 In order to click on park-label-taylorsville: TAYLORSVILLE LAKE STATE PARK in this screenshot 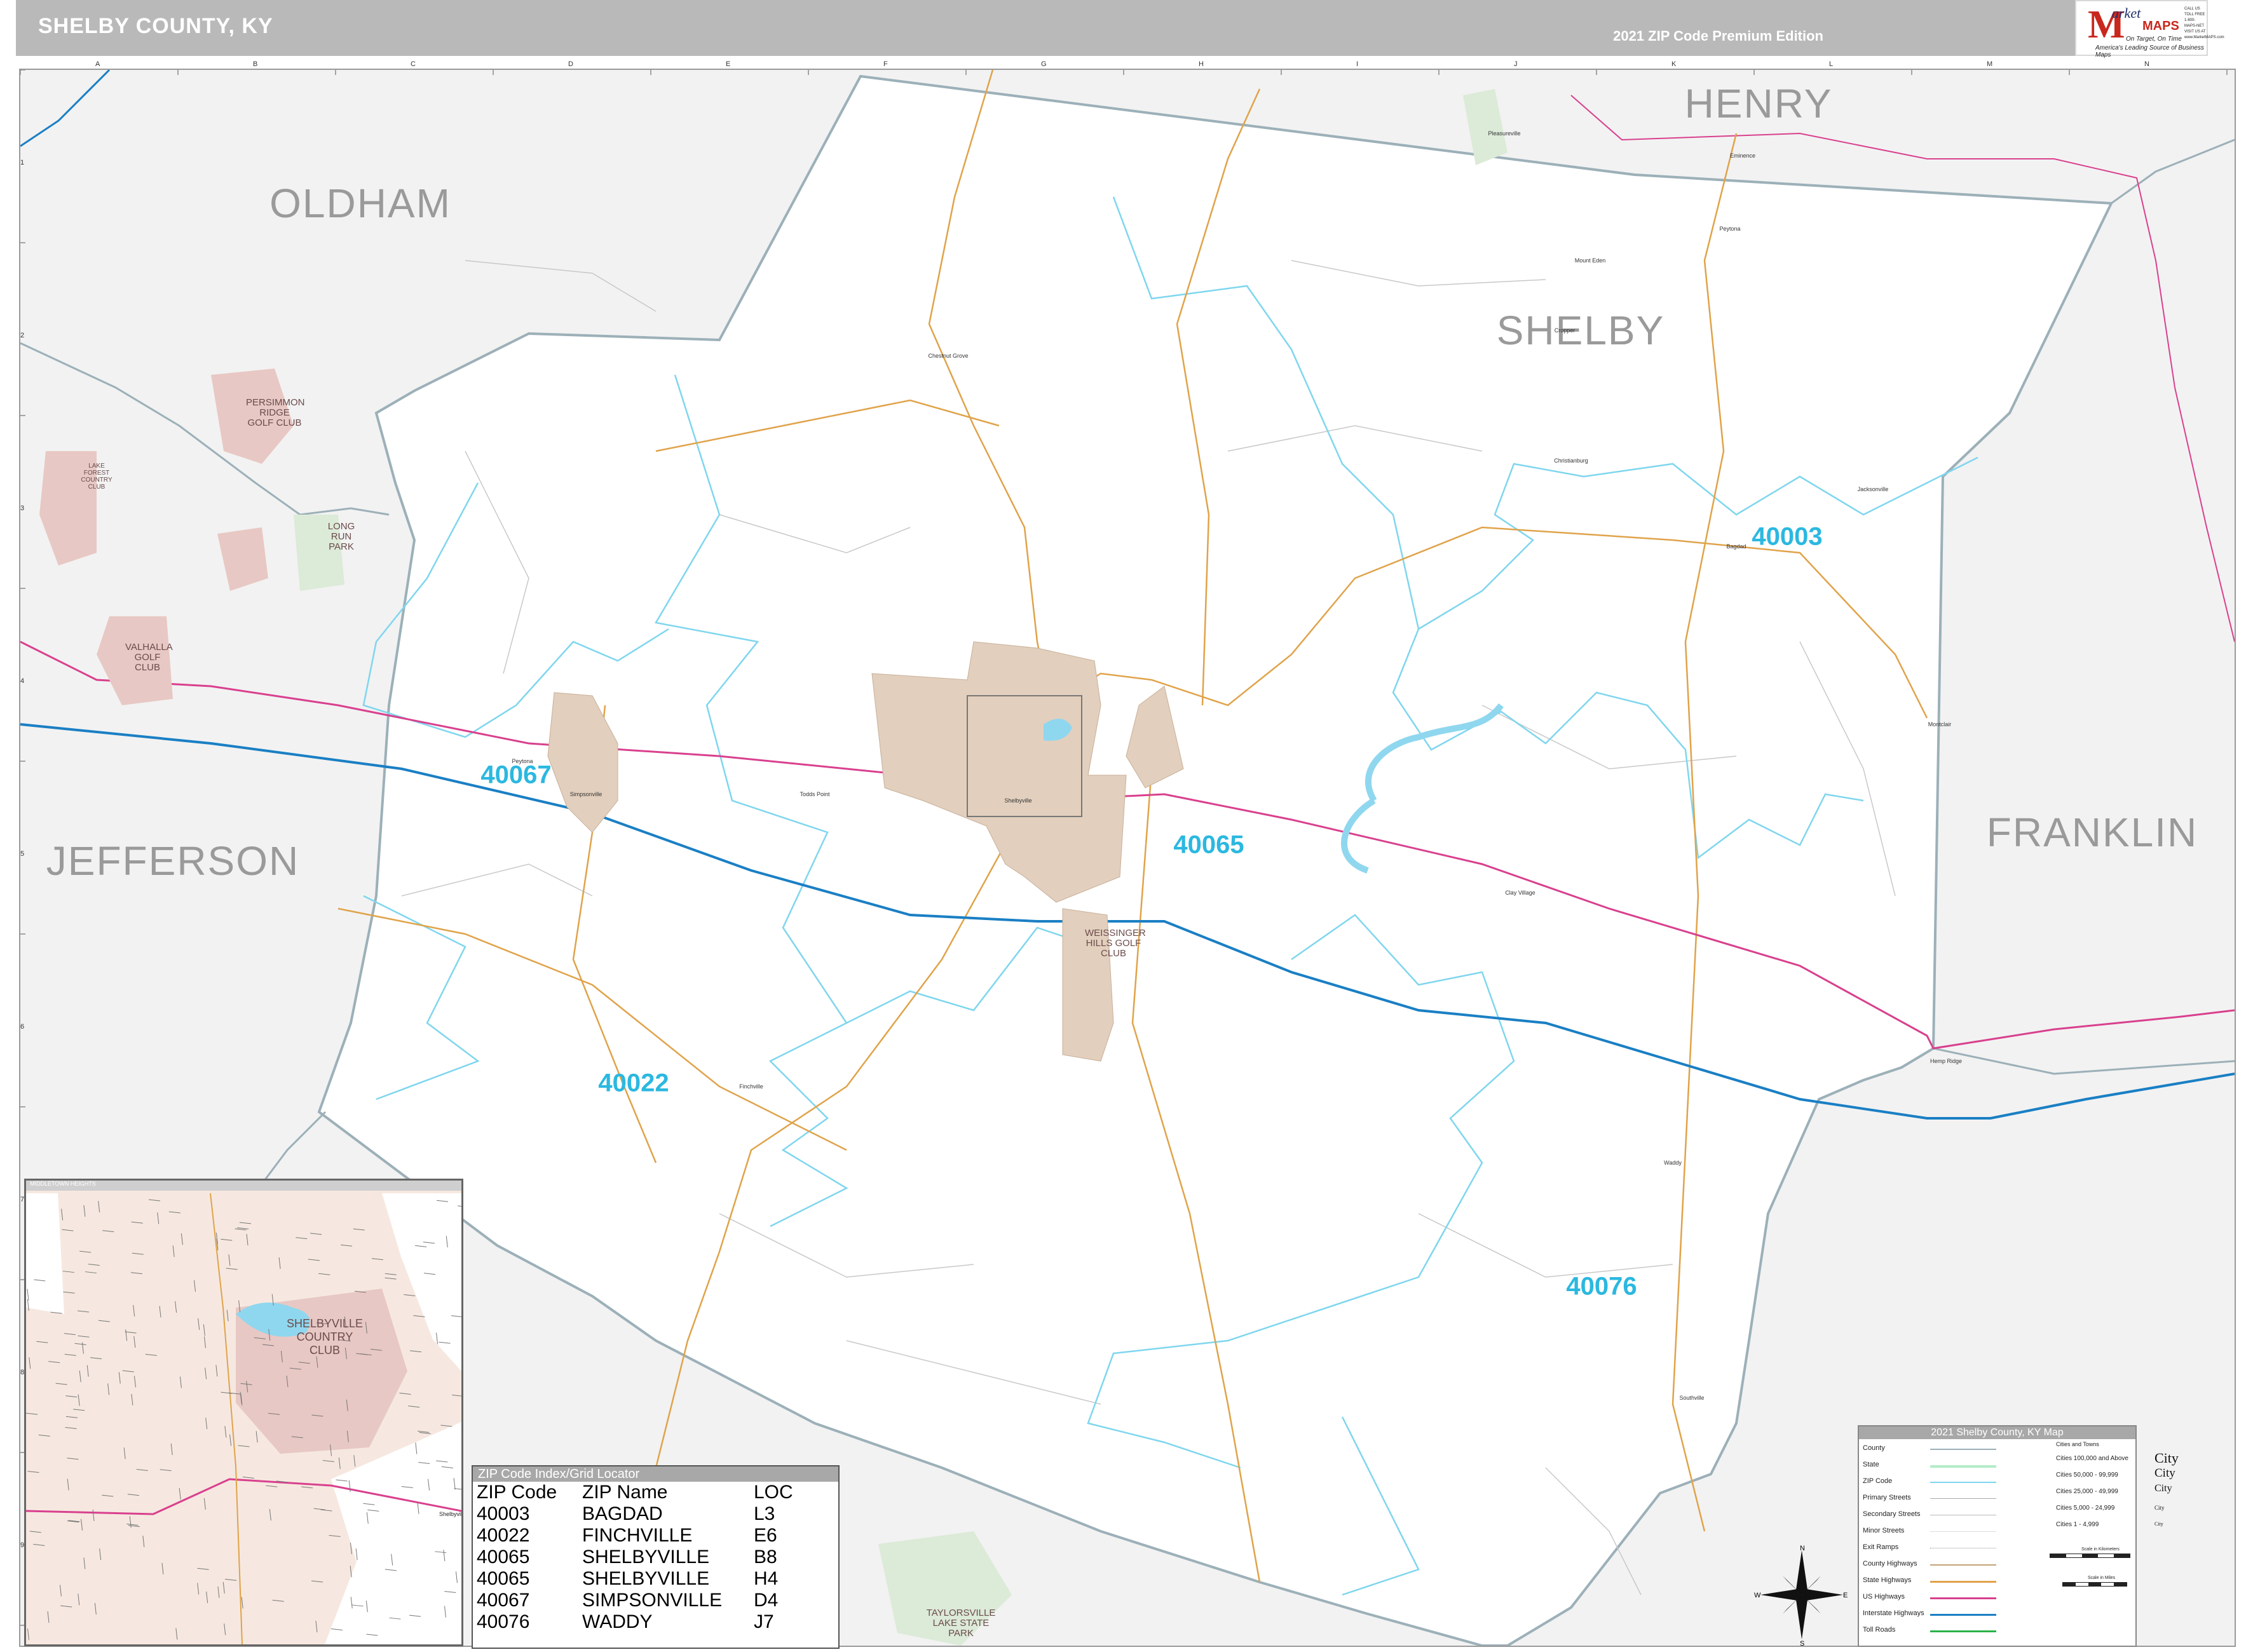, I will do `click(961, 1623)`.